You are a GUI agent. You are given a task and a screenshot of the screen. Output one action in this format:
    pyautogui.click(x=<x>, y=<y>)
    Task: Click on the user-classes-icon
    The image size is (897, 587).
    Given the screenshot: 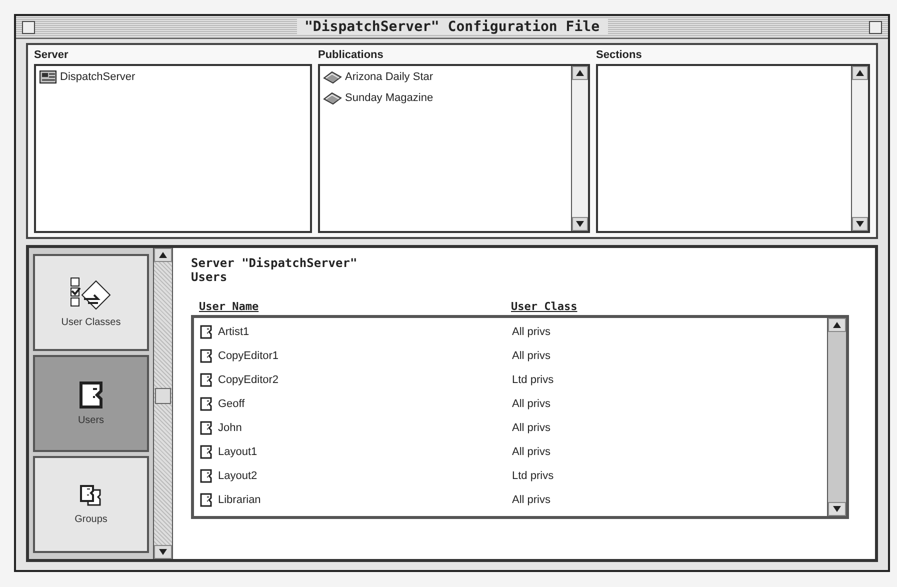 What is the action you would take?
    pyautogui.click(x=91, y=294)
    